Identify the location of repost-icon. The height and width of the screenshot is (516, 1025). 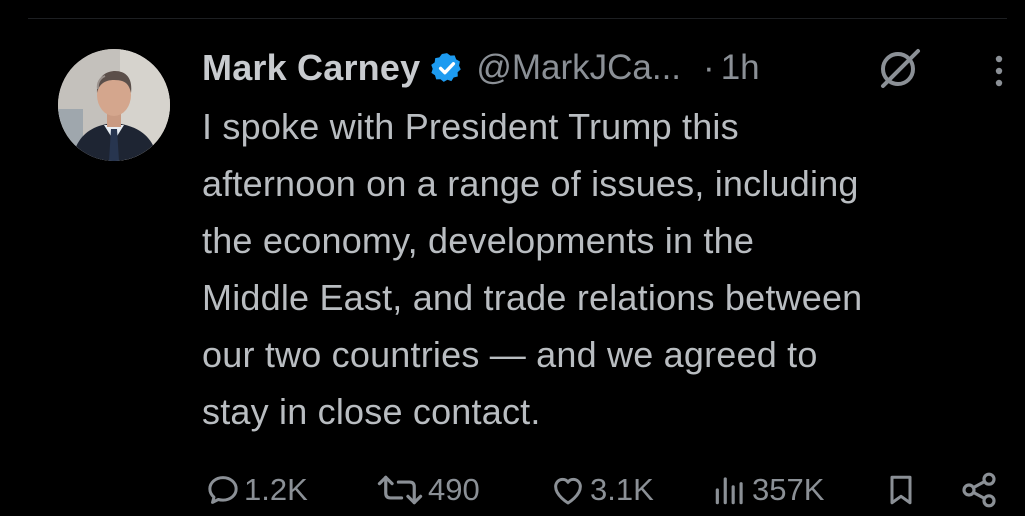
(400, 490).